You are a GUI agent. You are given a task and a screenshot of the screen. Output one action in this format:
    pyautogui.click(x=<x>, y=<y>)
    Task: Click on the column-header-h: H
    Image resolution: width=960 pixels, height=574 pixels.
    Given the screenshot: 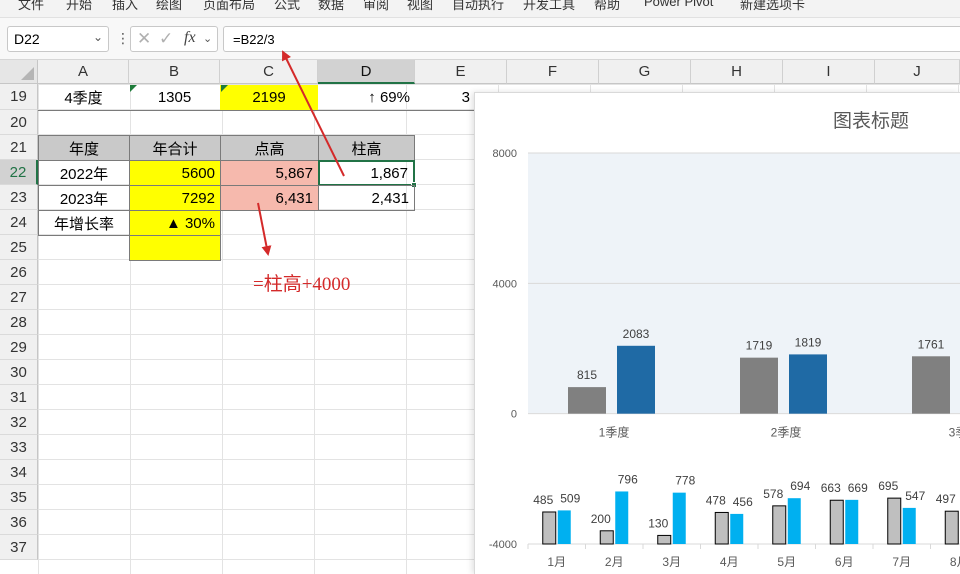 What is the action you would take?
    pyautogui.click(x=737, y=72)
    